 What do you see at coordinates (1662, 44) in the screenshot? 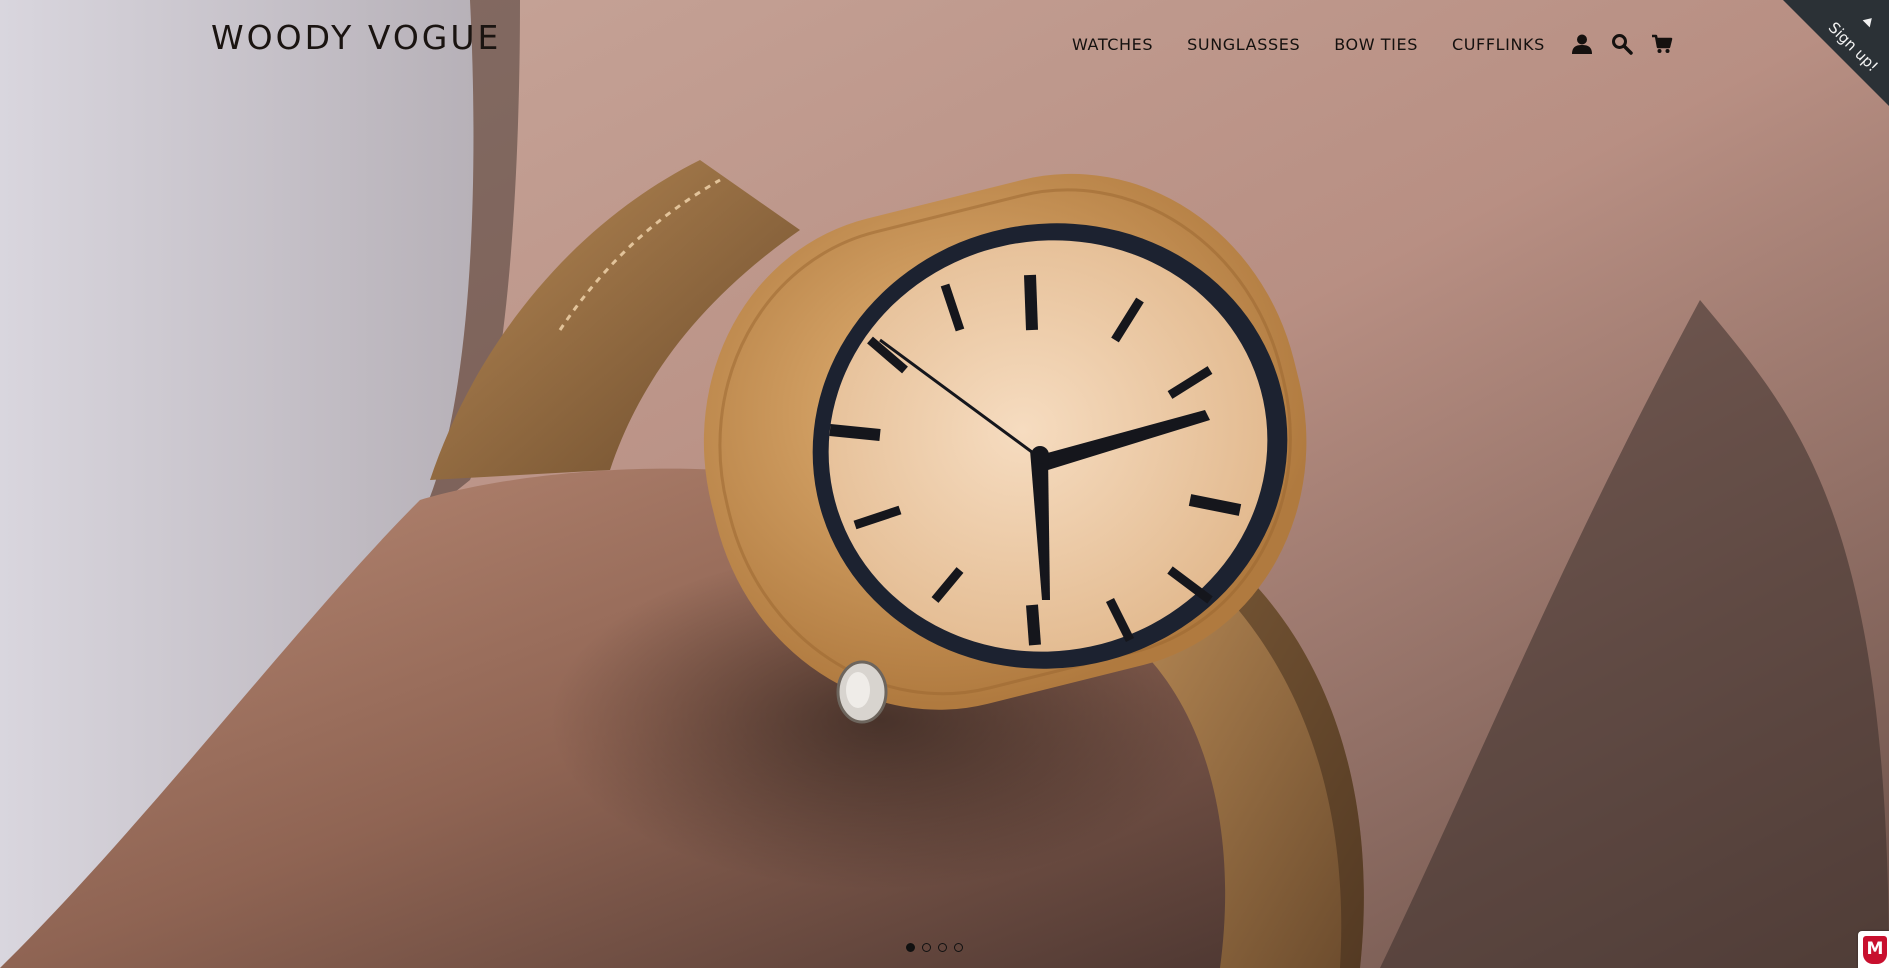
I see `cart-icon` at bounding box center [1662, 44].